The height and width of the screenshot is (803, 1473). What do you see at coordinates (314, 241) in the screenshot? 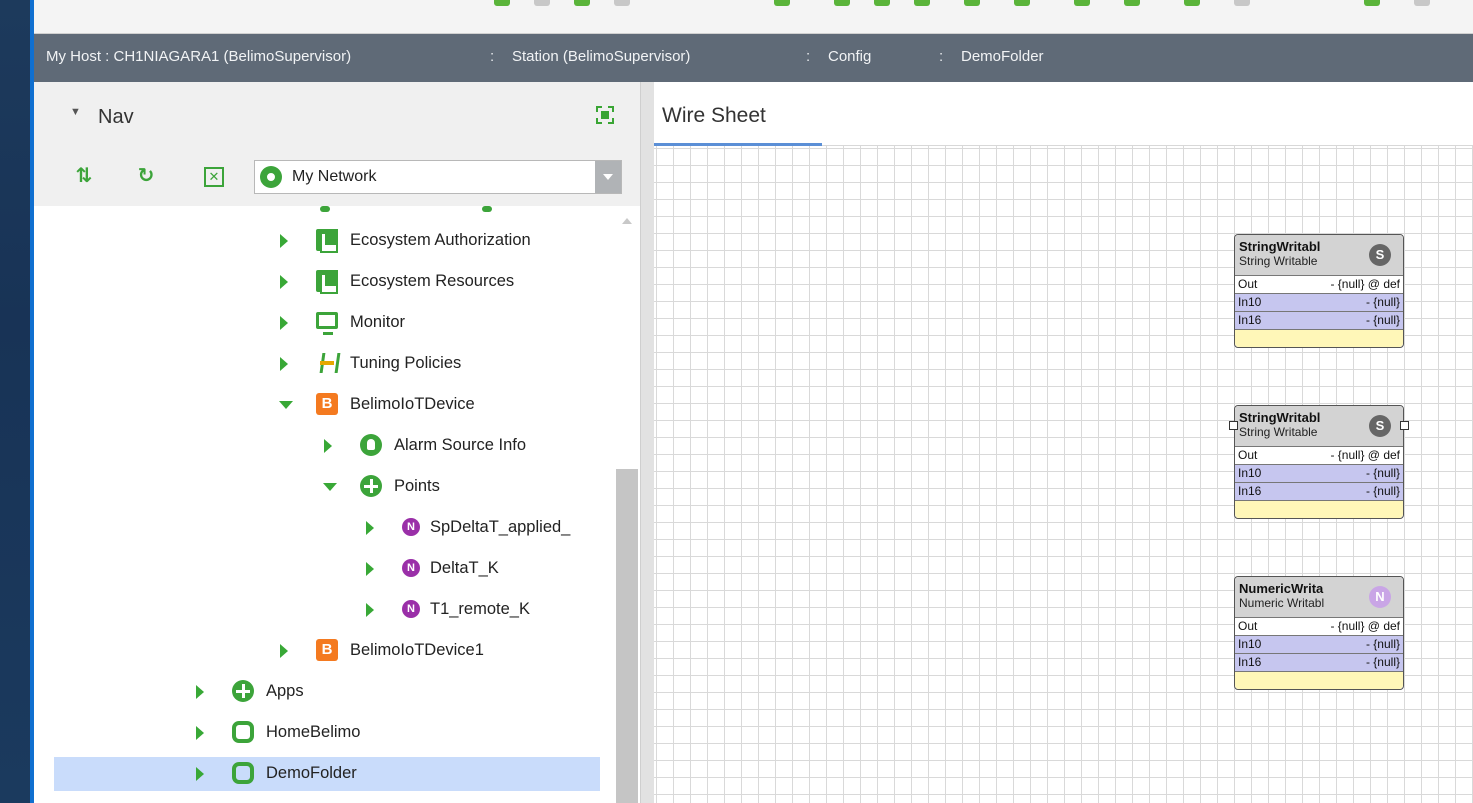
I see `tree-item: Ecosystem Authorization` at bounding box center [314, 241].